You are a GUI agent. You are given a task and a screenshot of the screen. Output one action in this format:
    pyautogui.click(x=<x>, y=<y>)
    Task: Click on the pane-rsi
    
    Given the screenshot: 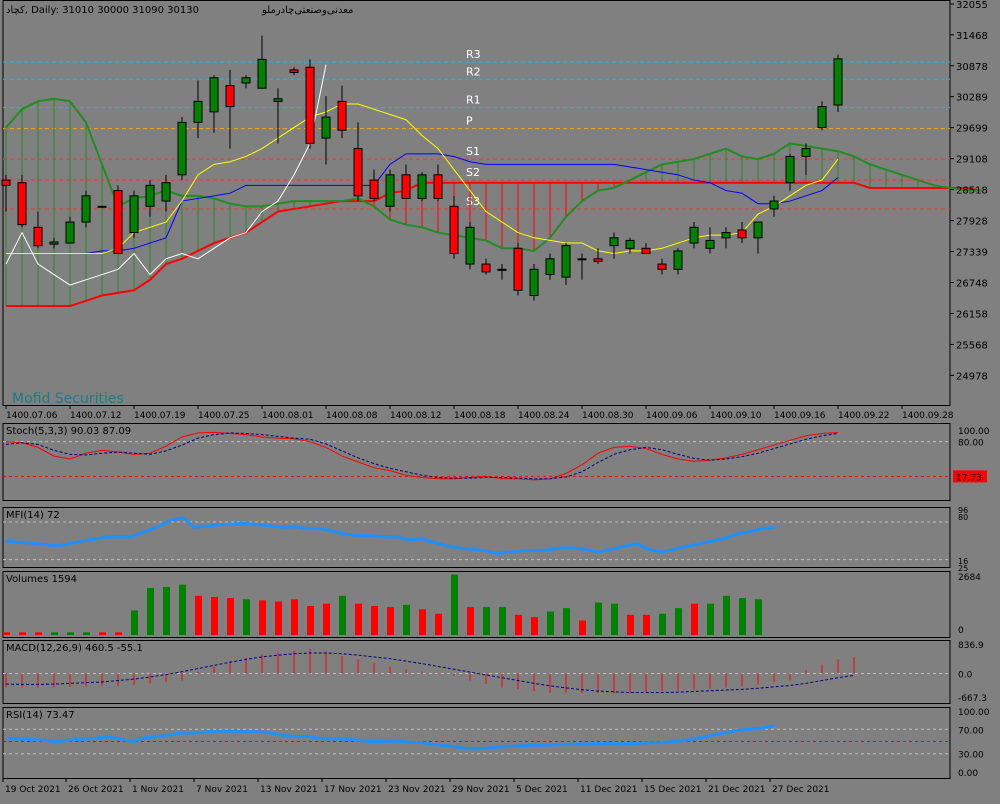 What is the action you would take?
    pyautogui.click(x=476, y=743)
    